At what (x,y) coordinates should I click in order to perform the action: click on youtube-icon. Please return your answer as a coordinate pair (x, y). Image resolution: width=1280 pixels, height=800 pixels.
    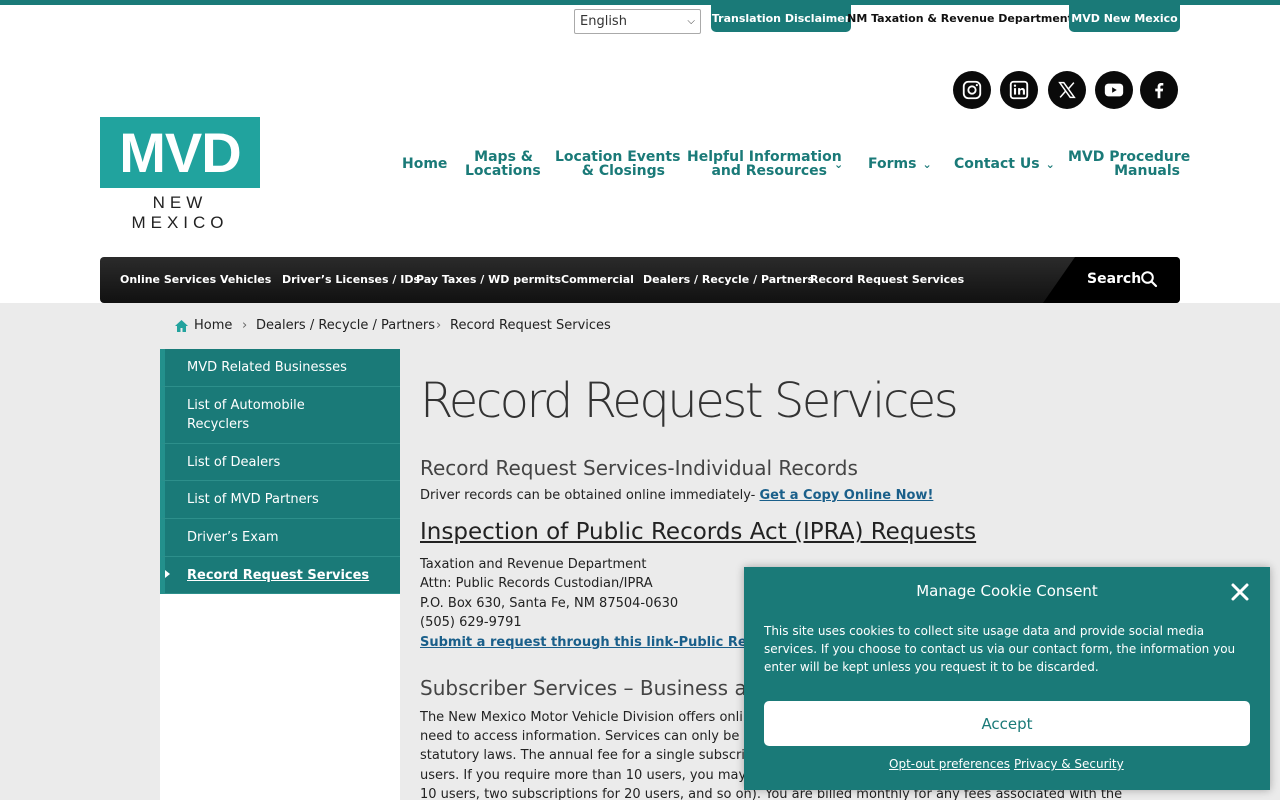
    Looking at the image, I should click on (1114, 90).